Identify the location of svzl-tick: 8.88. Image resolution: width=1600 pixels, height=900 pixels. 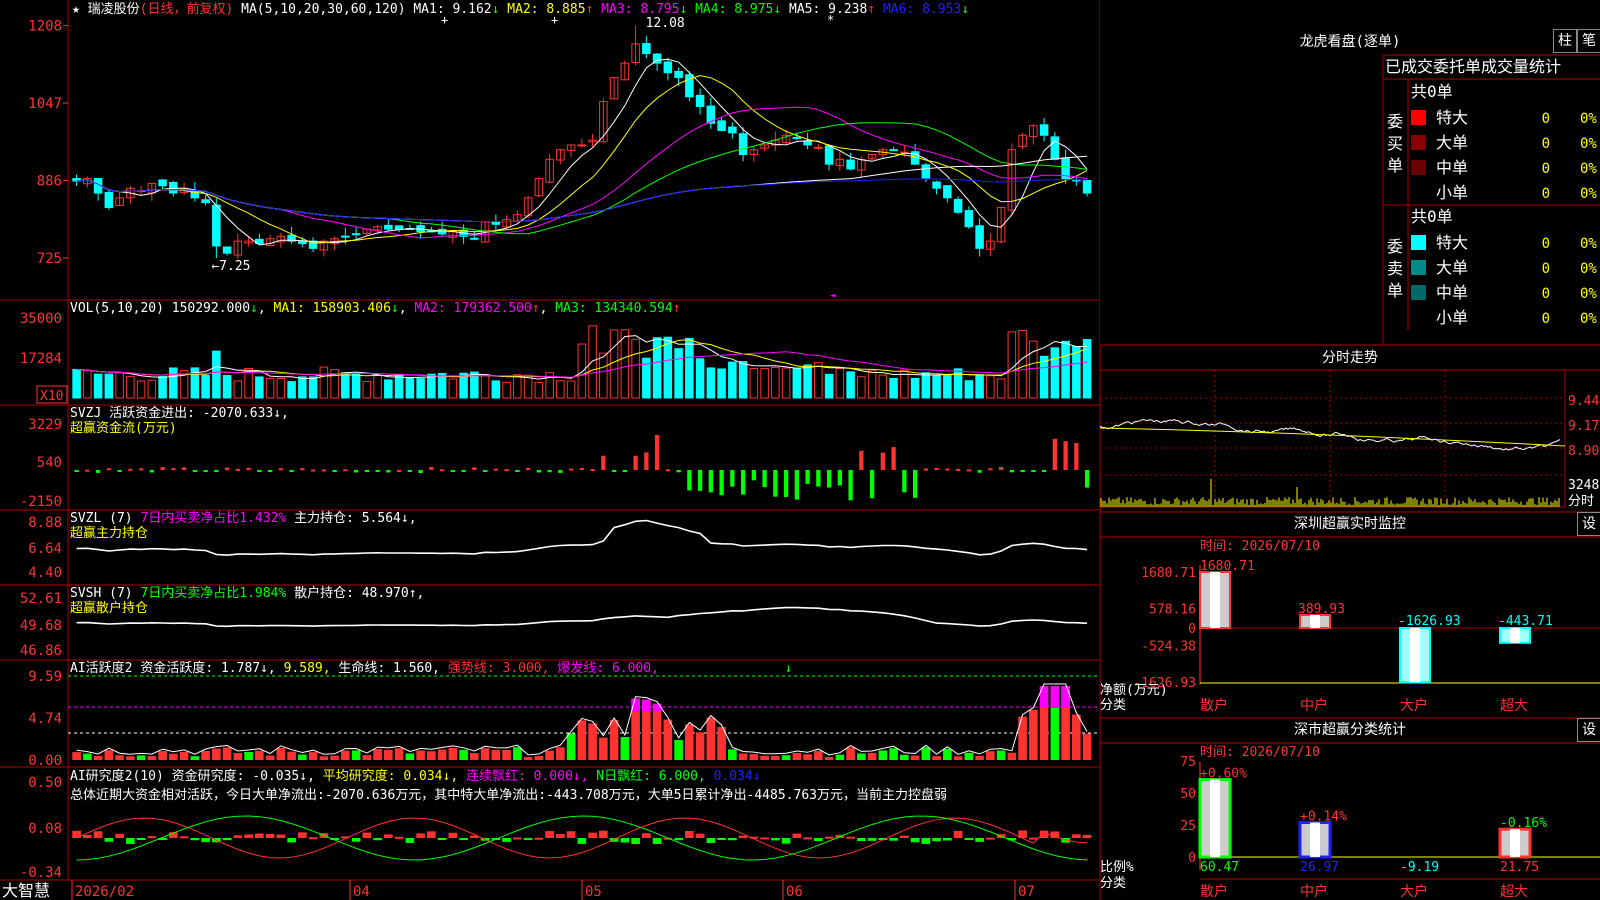
(45, 523).